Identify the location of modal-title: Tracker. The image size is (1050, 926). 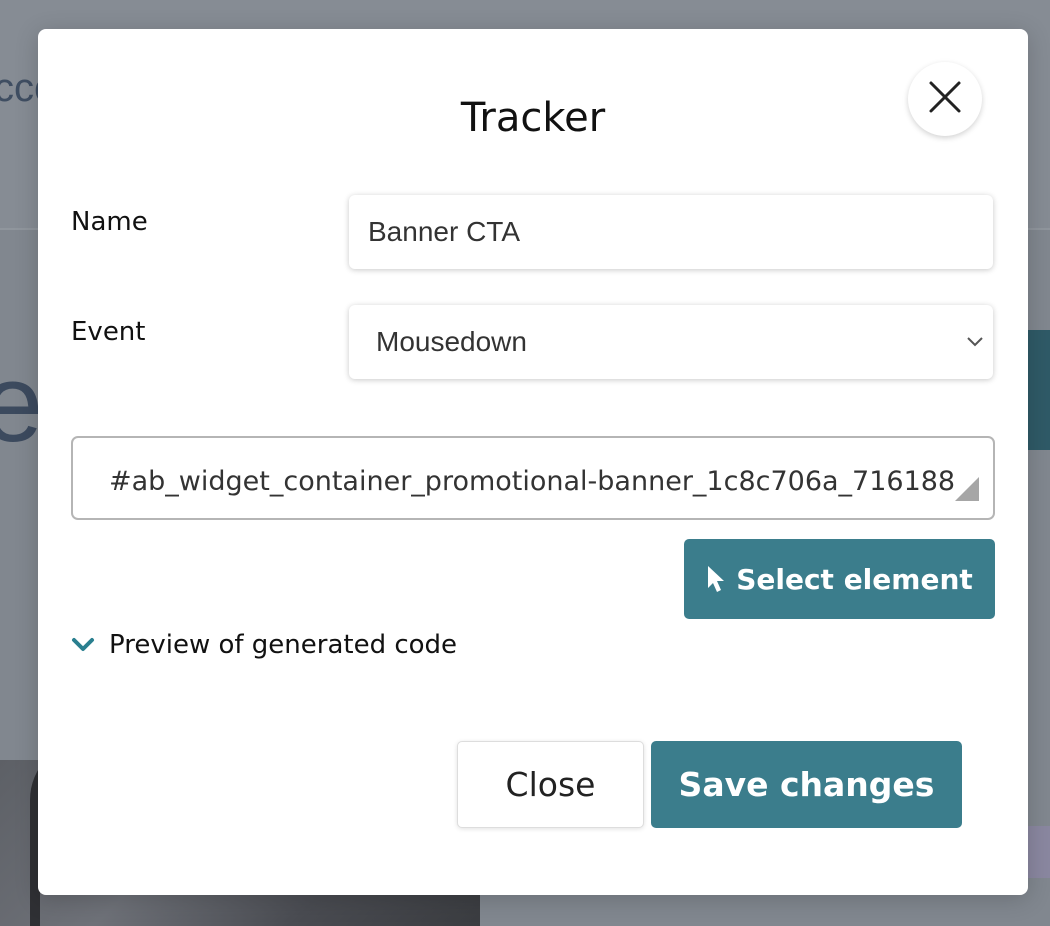
(533, 118).